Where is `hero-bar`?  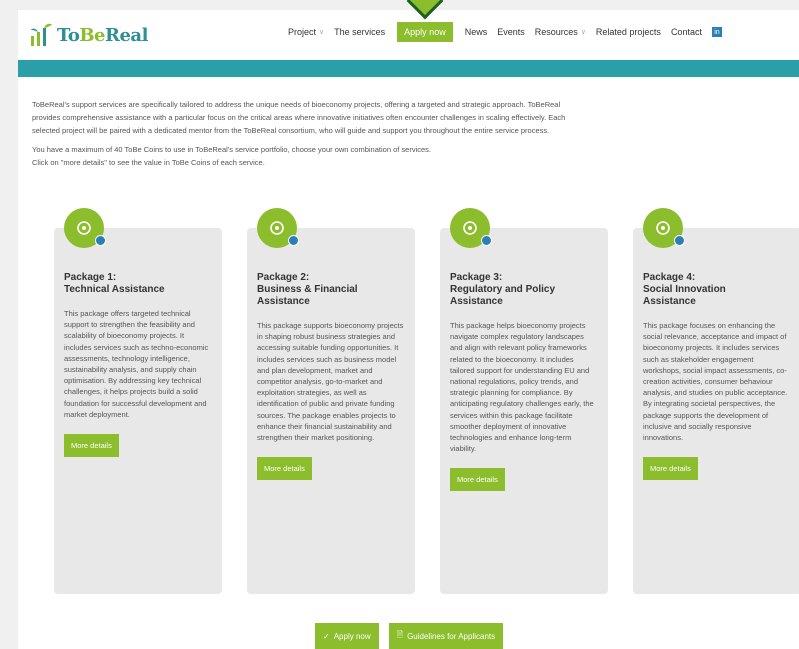
hero-bar is located at coordinates (408, 68).